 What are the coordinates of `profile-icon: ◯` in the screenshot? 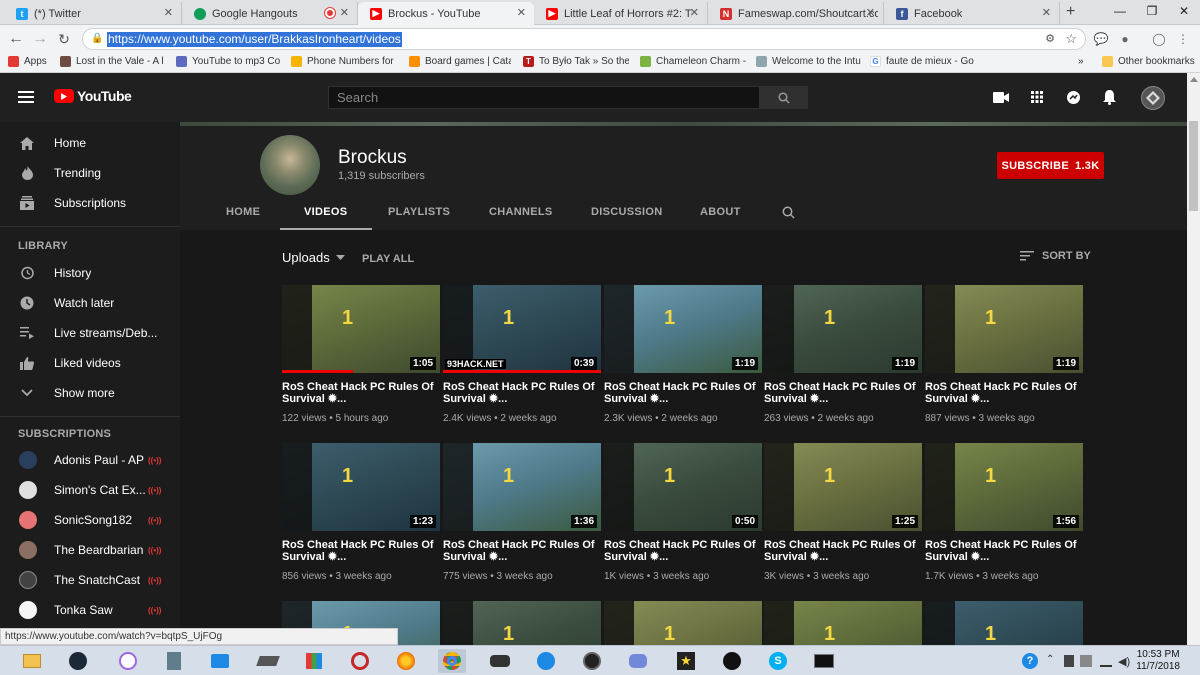 It's located at (1159, 39).